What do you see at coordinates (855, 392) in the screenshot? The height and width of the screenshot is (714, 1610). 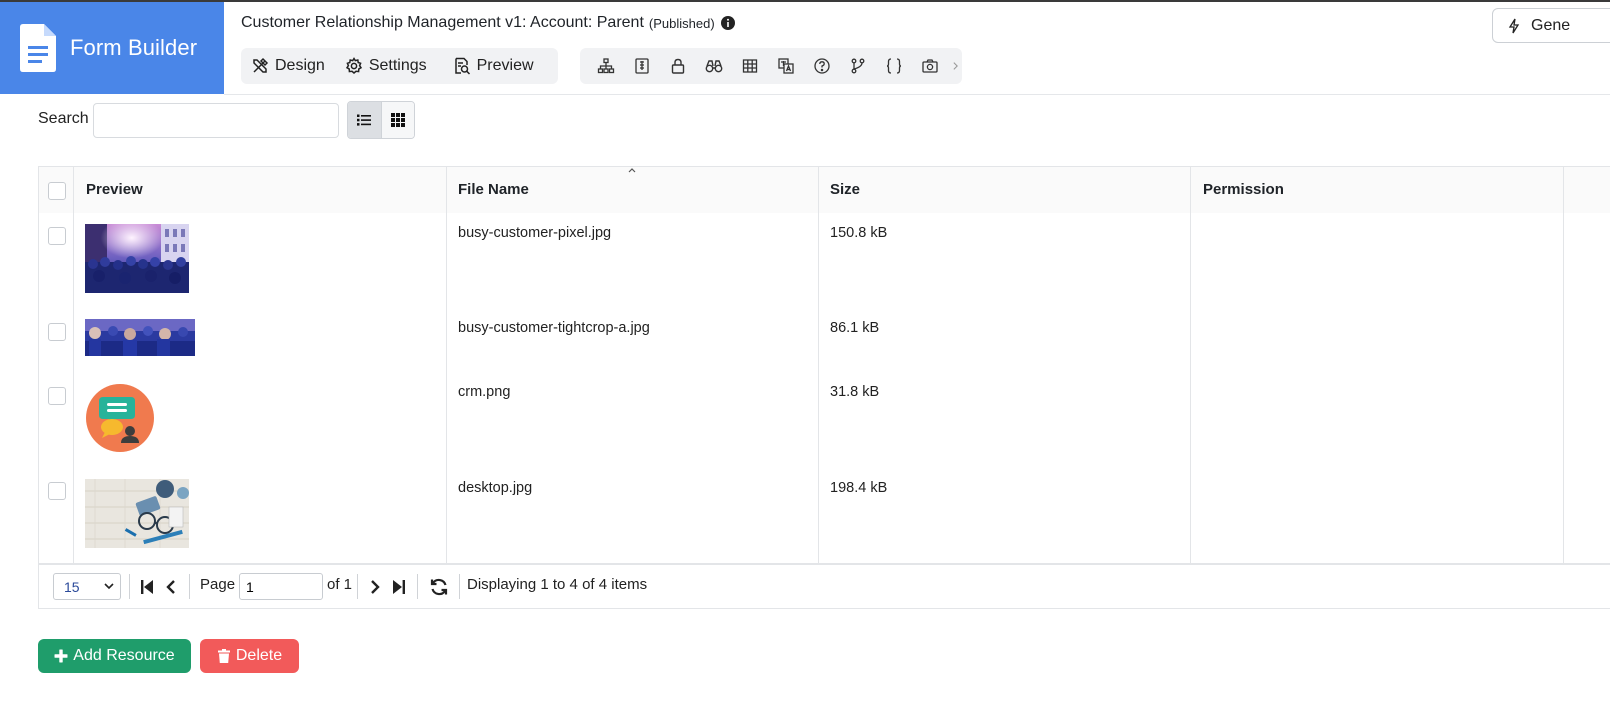 I see `size-cell: 31.8 kB` at bounding box center [855, 392].